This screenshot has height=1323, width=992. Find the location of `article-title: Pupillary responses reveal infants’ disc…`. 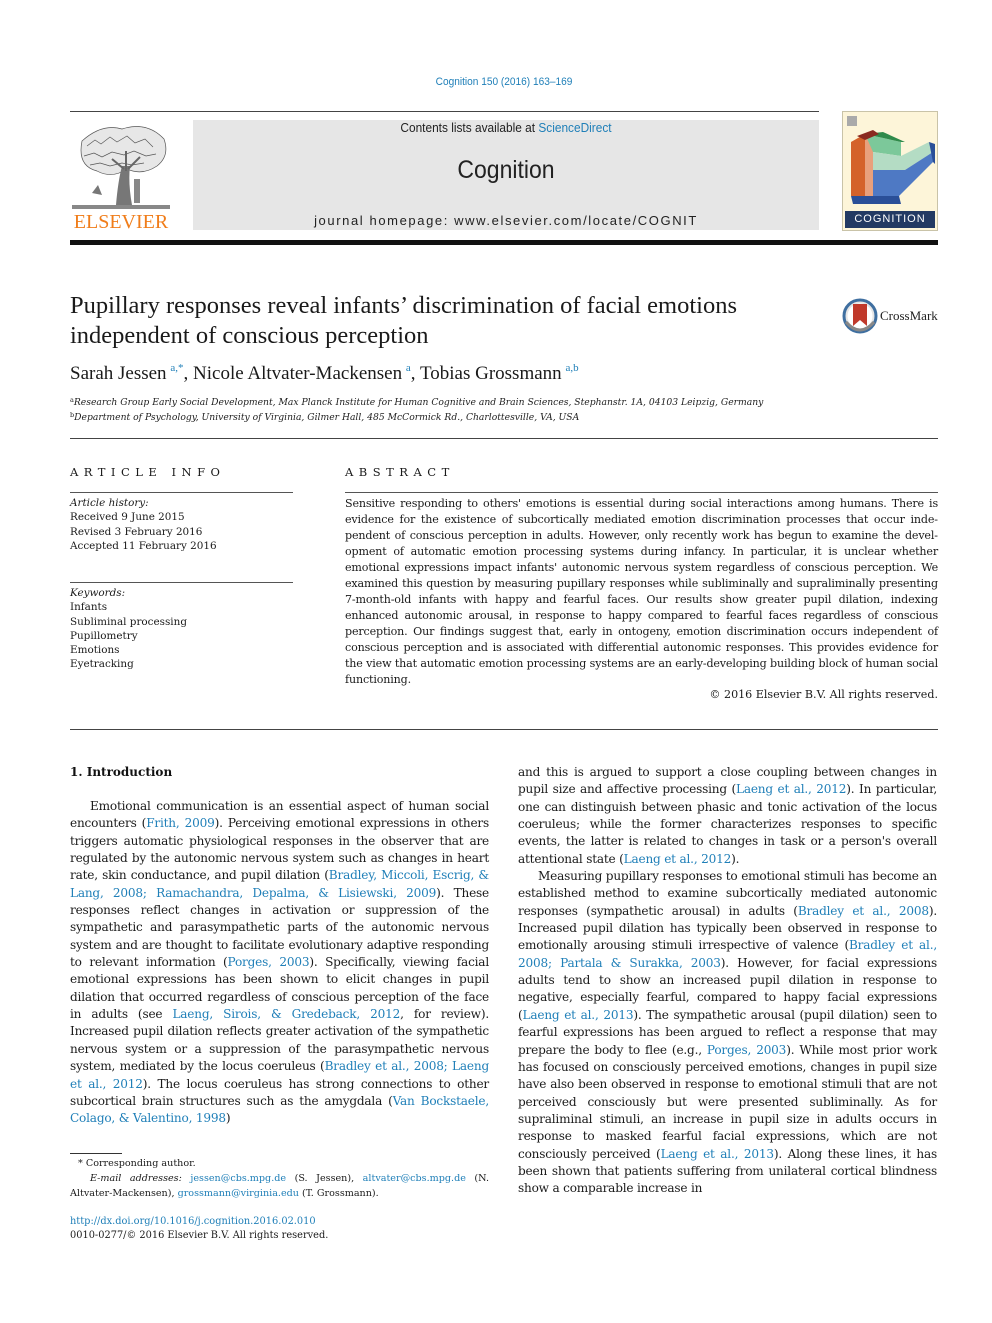

article-title: Pupillary responses reveal infants’ disc… is located at coordinates (403, 320).